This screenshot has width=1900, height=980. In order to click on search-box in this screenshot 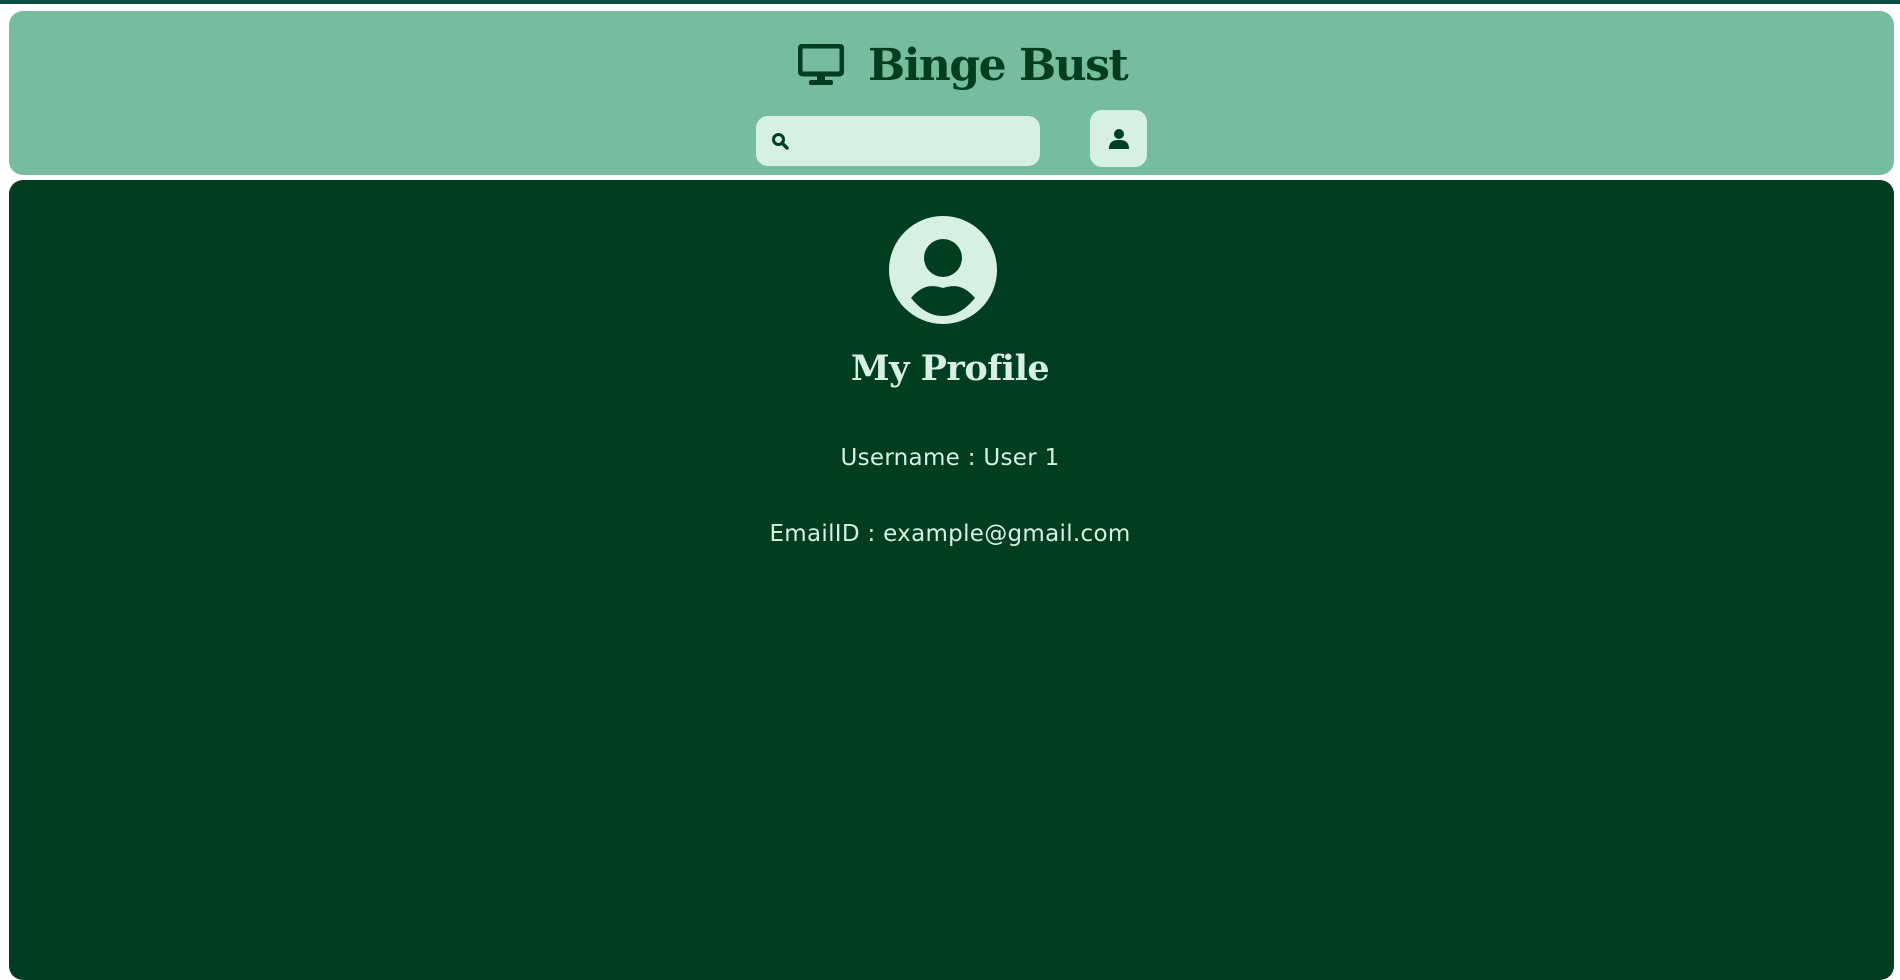, I will do `click(898, 141)`.